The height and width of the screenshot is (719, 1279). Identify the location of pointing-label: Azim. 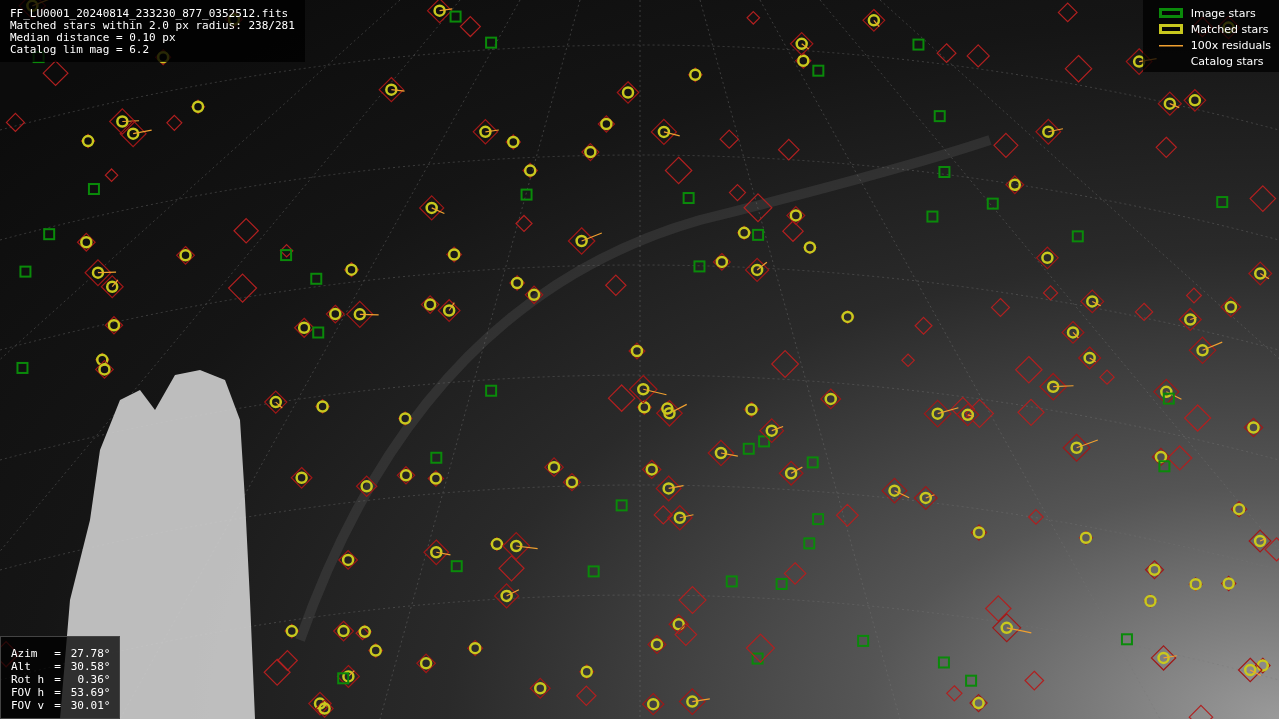
(25, 653).